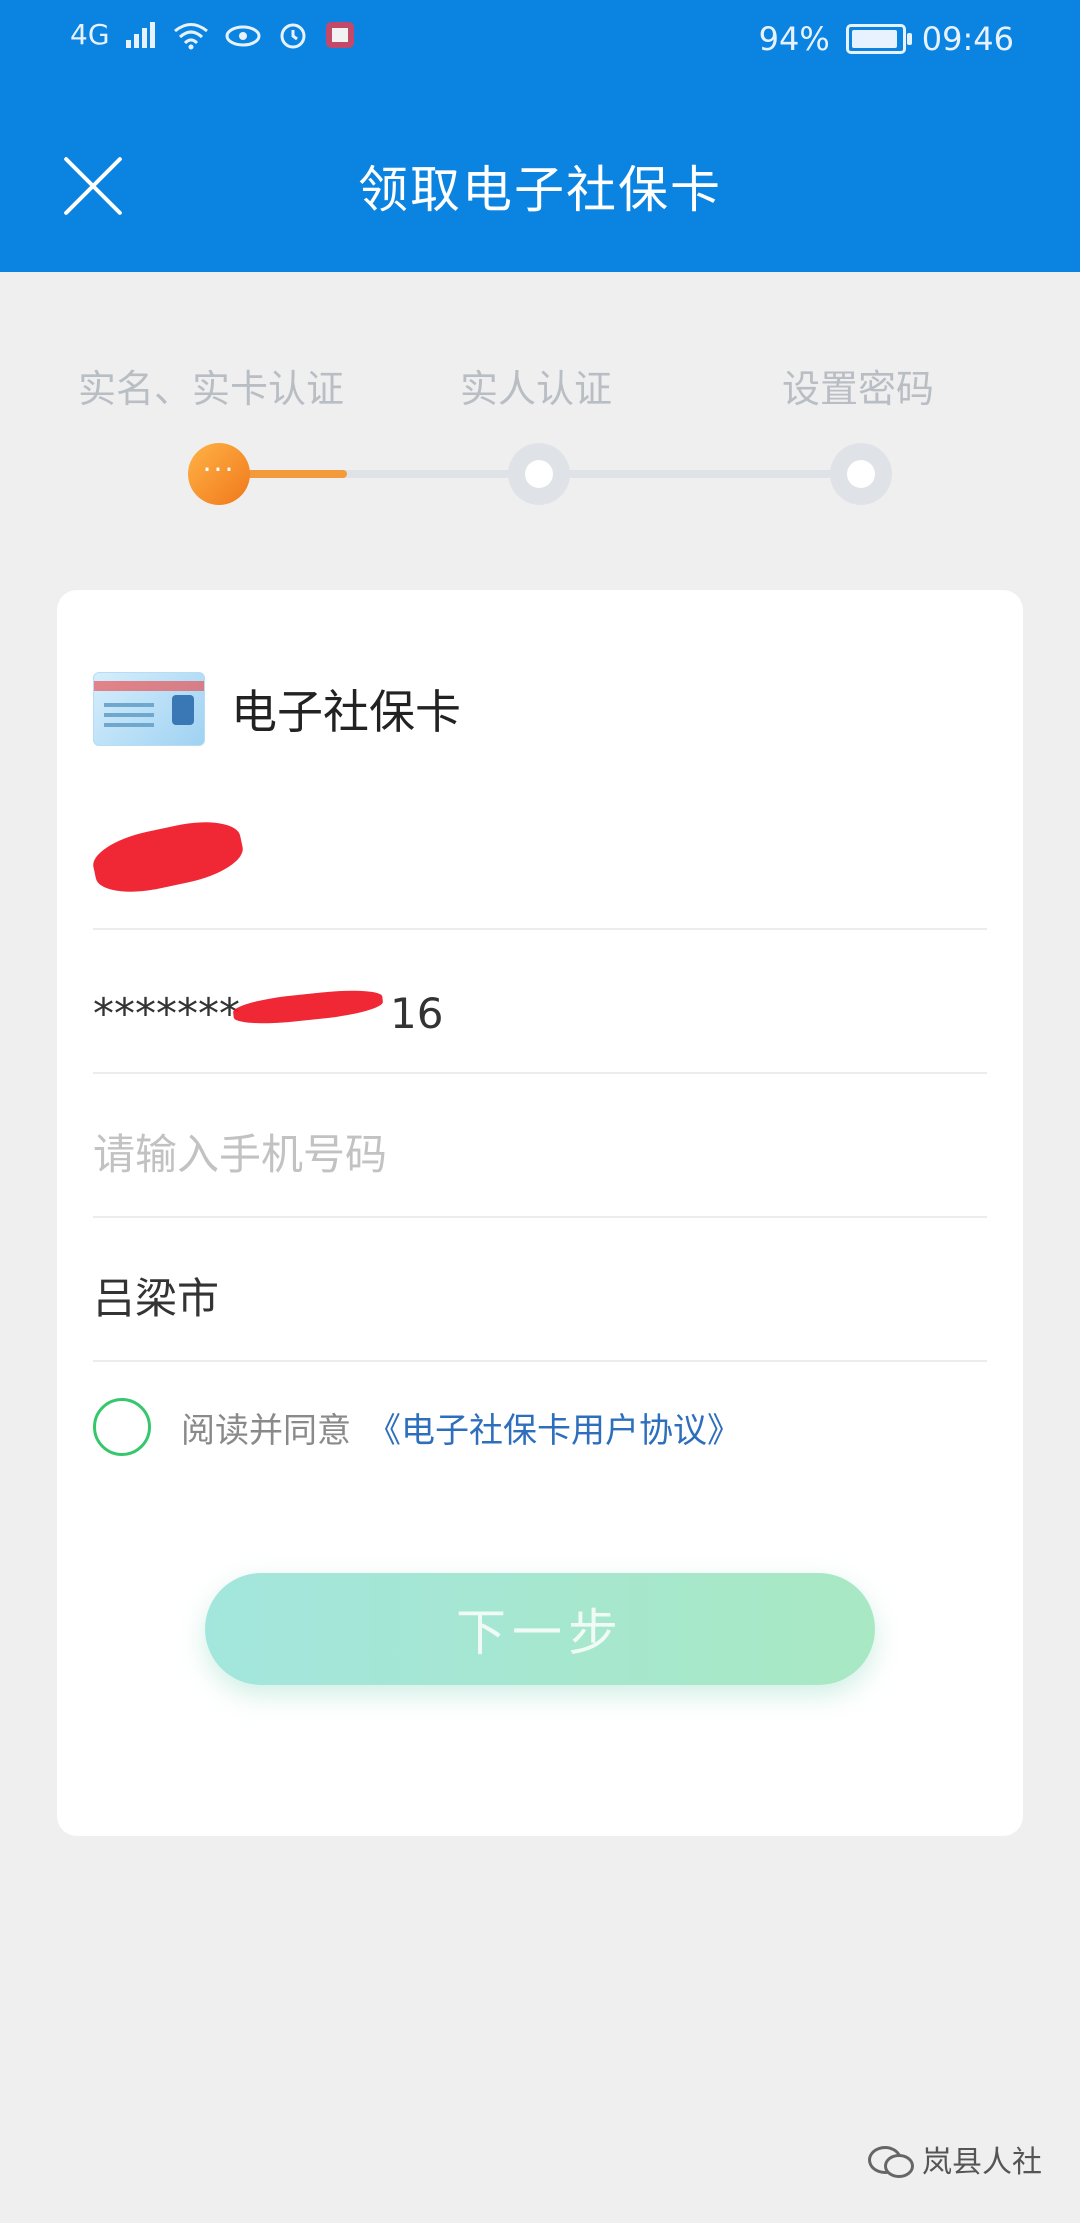  Describe the element at coordinates (122, 1427) in the screenshot. I see `agree-checkbox` at that location.